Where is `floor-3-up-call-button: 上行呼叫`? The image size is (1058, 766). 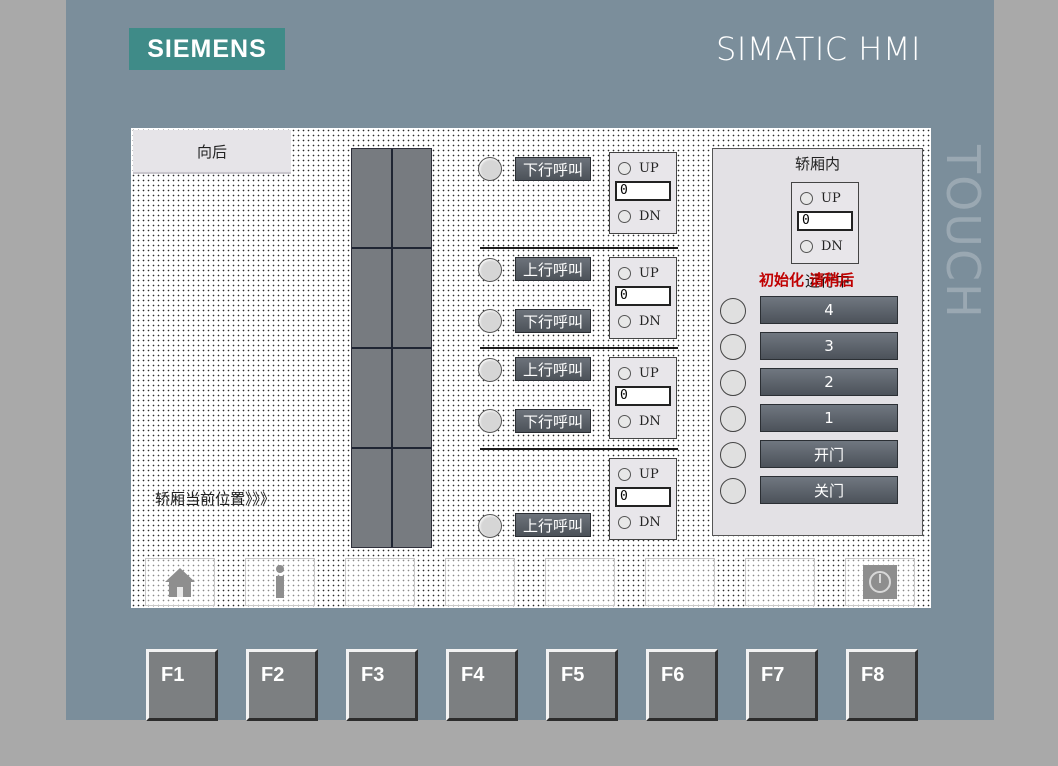 floor-3-up-call-button: 上行呼叫 is located at coordinates (553, 269).